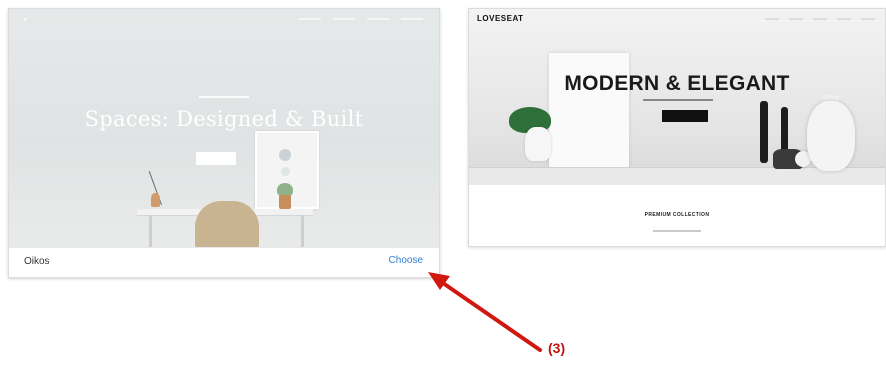 The image size is (886, 372). Describe the element at coordinates (500, 18) in the screenshot. I see `loveseat-preview-logo: LOVESEAT` at that location.